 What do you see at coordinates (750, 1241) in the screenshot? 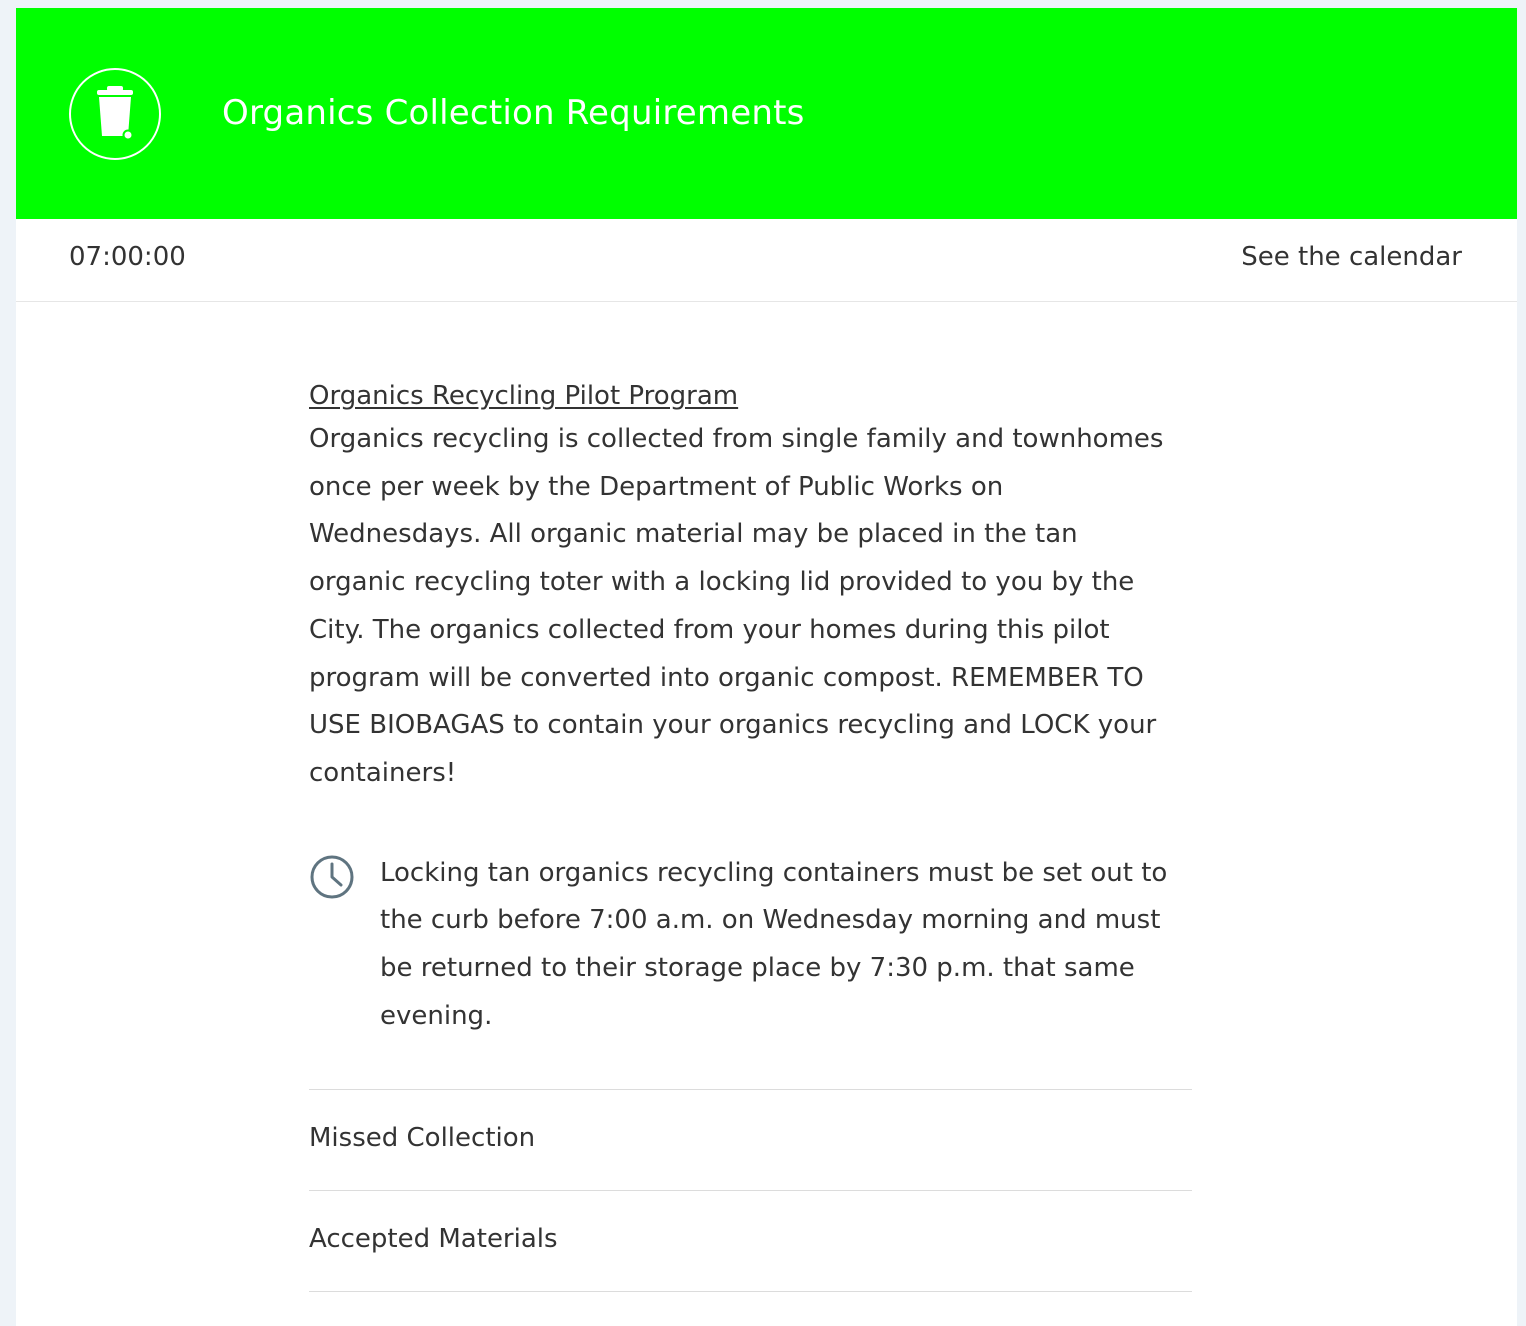
I see `accepted-materials-section: Accepted Materials` at bounding box center [750, 1241].